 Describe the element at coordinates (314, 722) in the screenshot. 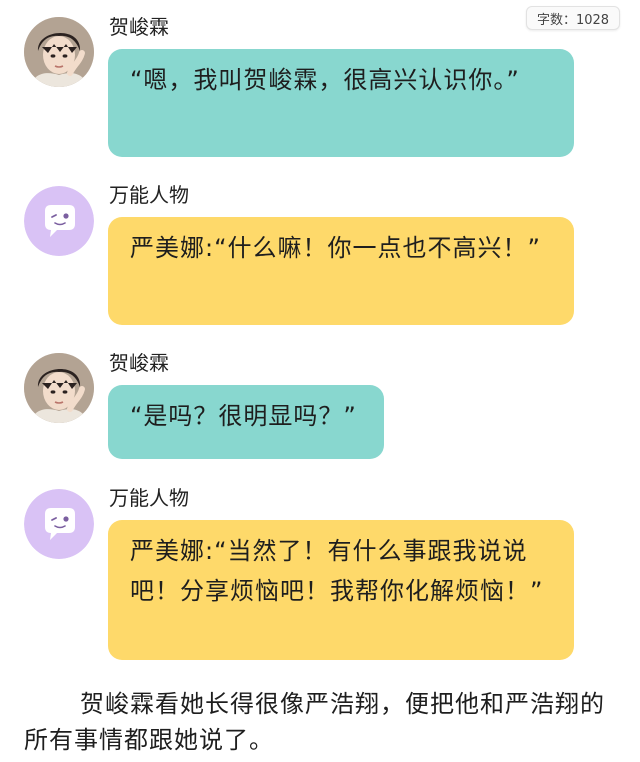

I see `narration-text: 贺峻霖看她长得很像严浩翔，便把他和严浩翔的所有事情都跟她说了。` at that location.